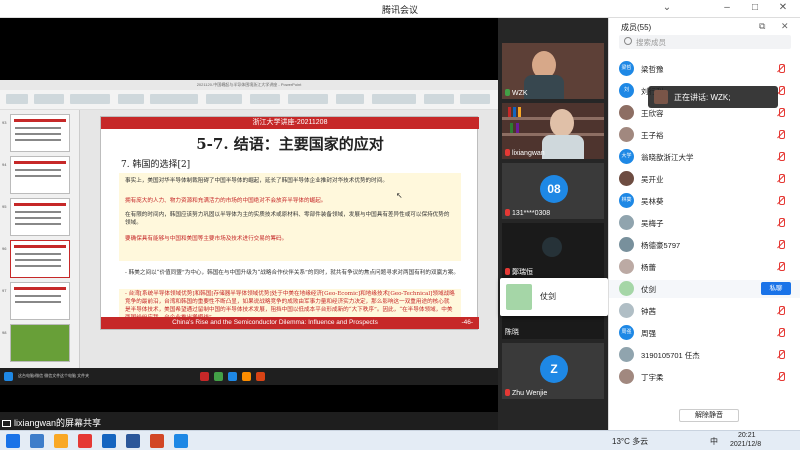 The width and height of the screenshot is (800, 450). What do you see at coordinates (553, 71) in the screenshot?
I see `video-tile: WZK` at bounding box center [553, 71].